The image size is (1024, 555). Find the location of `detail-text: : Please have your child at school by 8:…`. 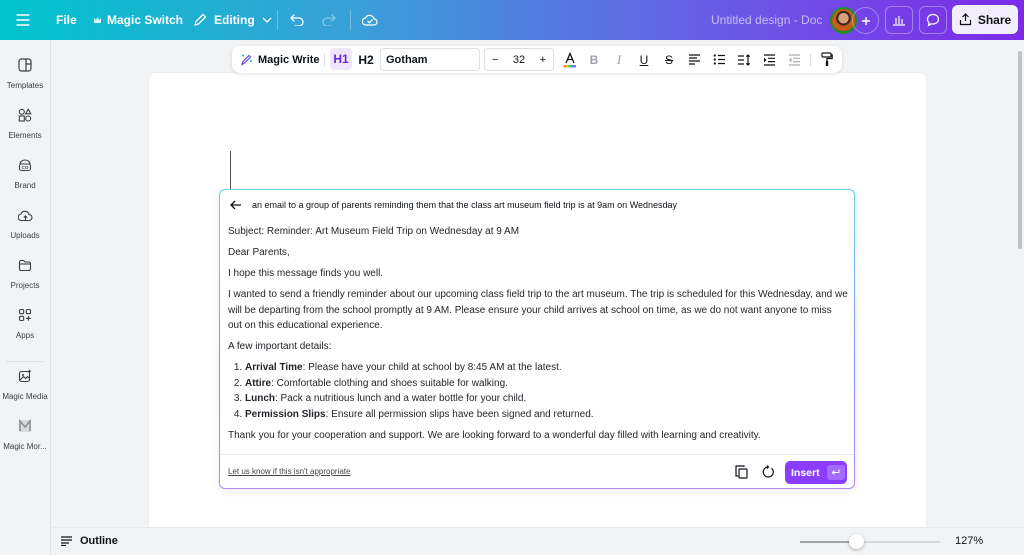

detail-text: : Please have your child at school by 8:… is located at coordinates (432, 367).